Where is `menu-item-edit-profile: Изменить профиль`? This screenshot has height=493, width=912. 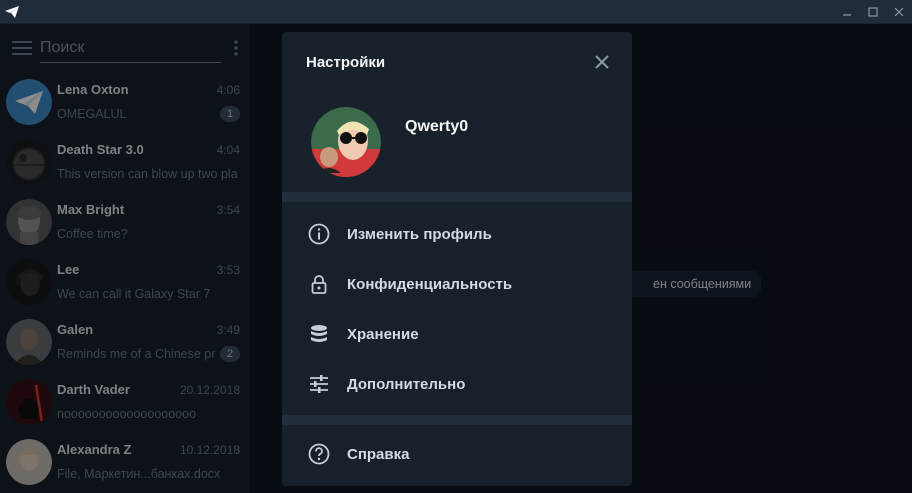
menu-item-edit-profile: Изменить профиль is located at coordinates (457, 234).